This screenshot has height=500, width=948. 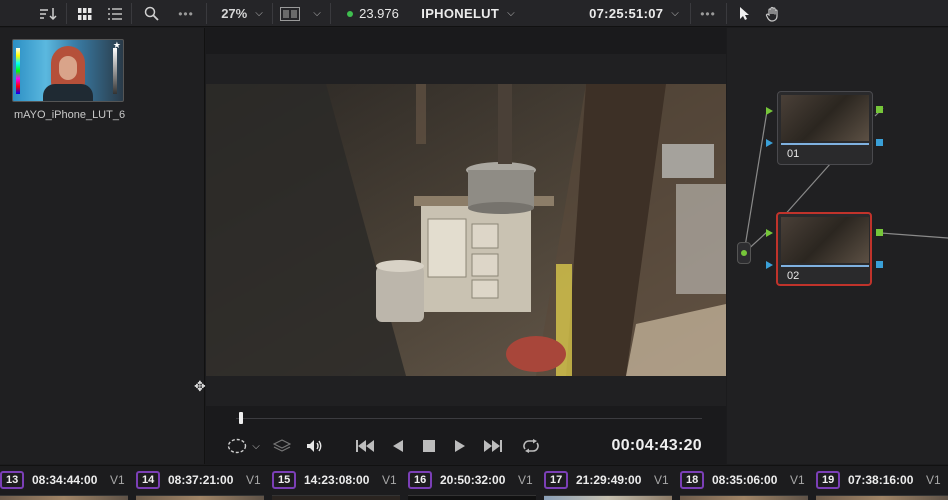 What do you see at coordinates (828, 480) in the screenshot?
I see `clip-number: 19` at bounding box center [828, 480].